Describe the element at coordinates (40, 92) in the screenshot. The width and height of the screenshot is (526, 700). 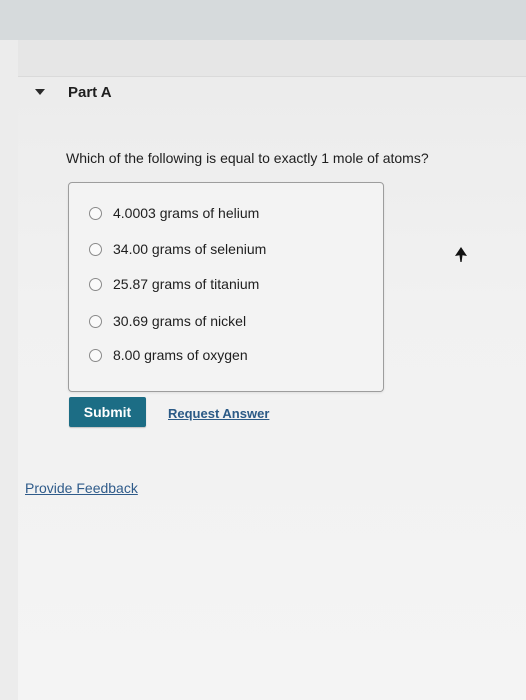
I see `caret-down-icon` at that location.